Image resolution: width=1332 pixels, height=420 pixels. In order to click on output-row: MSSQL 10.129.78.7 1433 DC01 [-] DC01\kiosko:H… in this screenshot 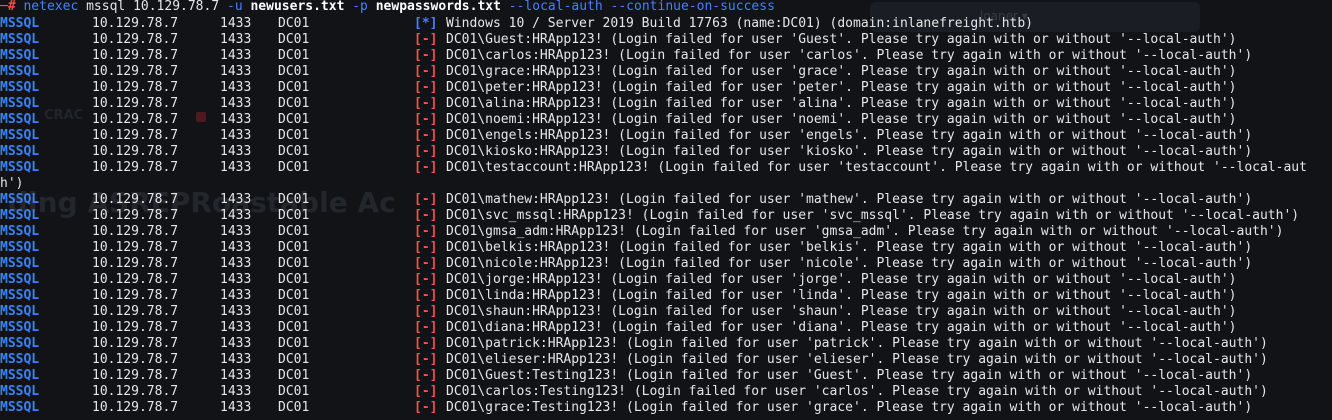, I will do `click(666, 152)`.